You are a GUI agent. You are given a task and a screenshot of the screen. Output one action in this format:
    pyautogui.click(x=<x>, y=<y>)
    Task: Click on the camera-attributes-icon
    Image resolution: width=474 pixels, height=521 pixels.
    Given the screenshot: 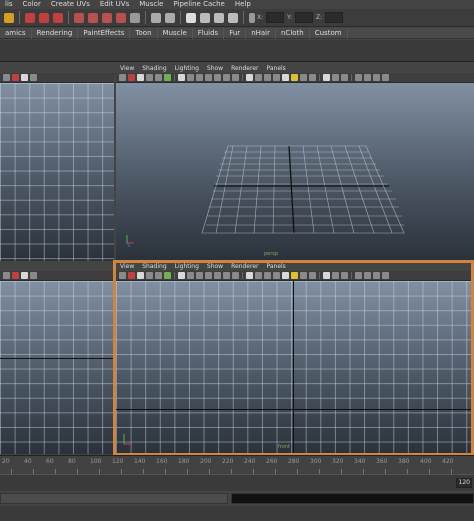 What is the action you would take?
    pyautogui.click(x=140, y=275)
    